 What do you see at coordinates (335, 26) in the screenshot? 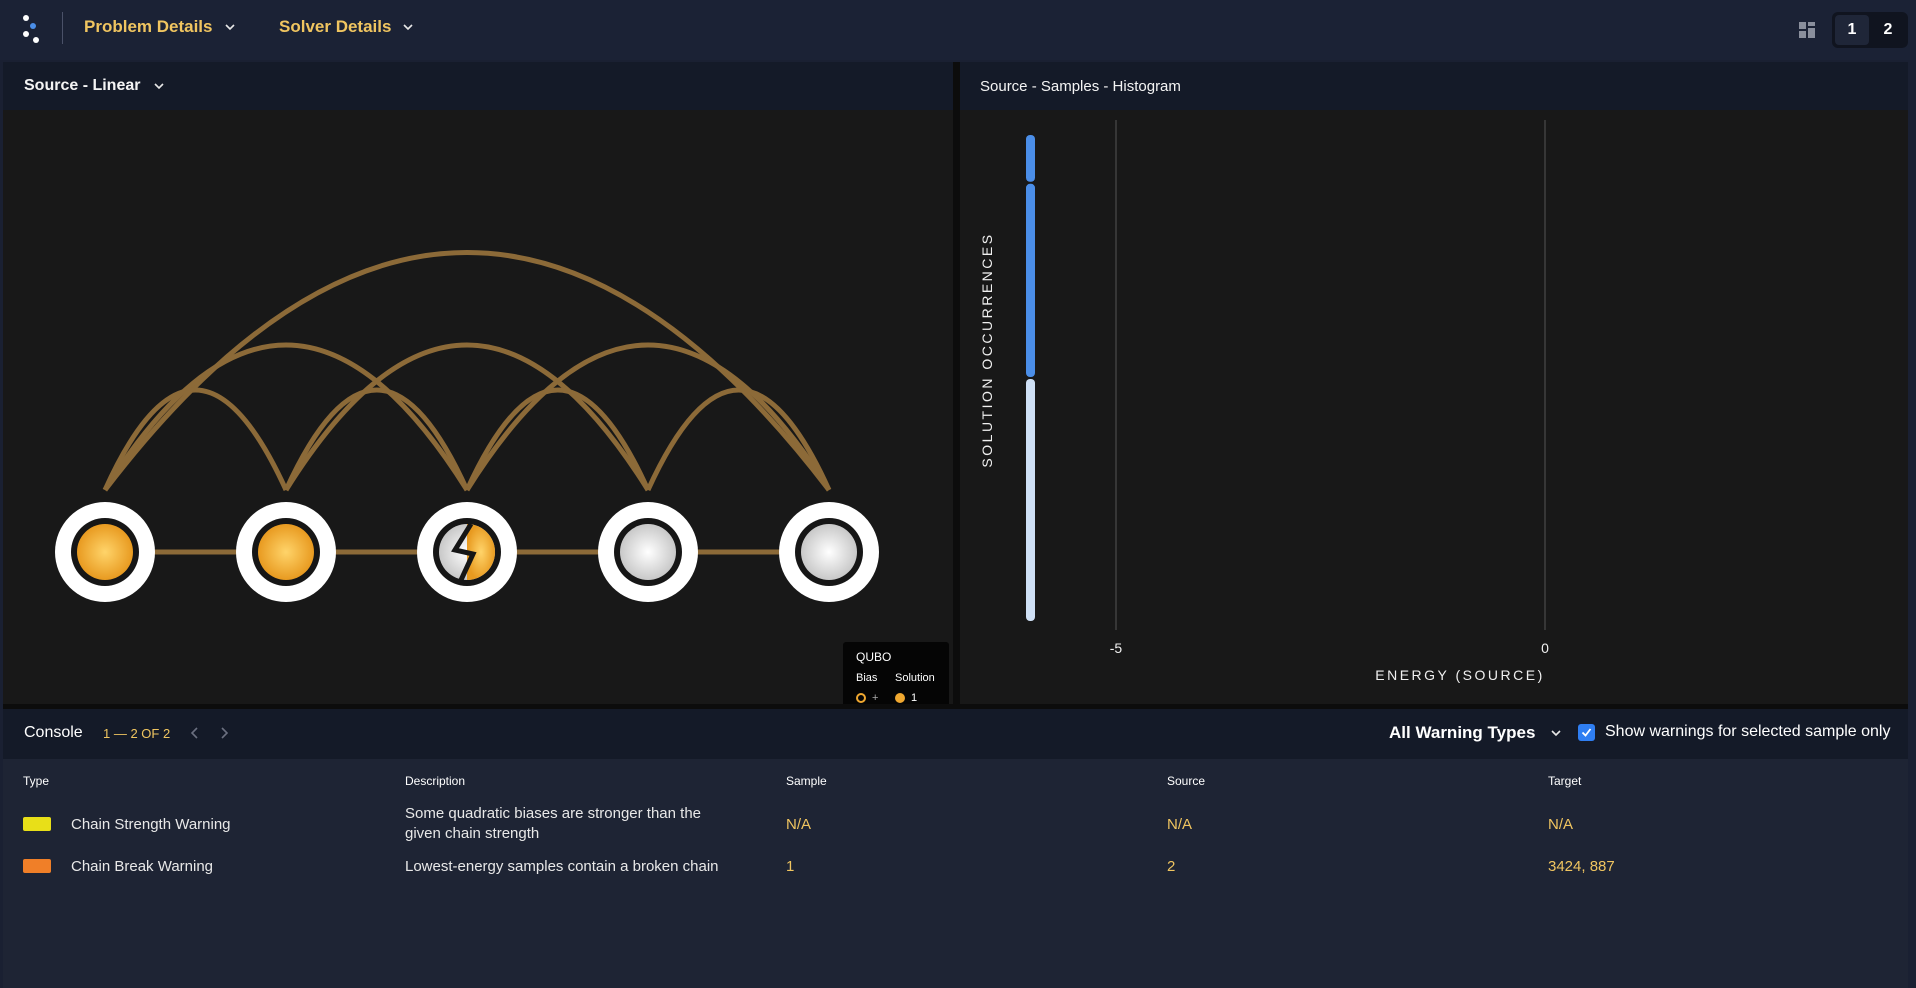
I see `solver-details-label: Solver Details` at bounding box center [335, 26].